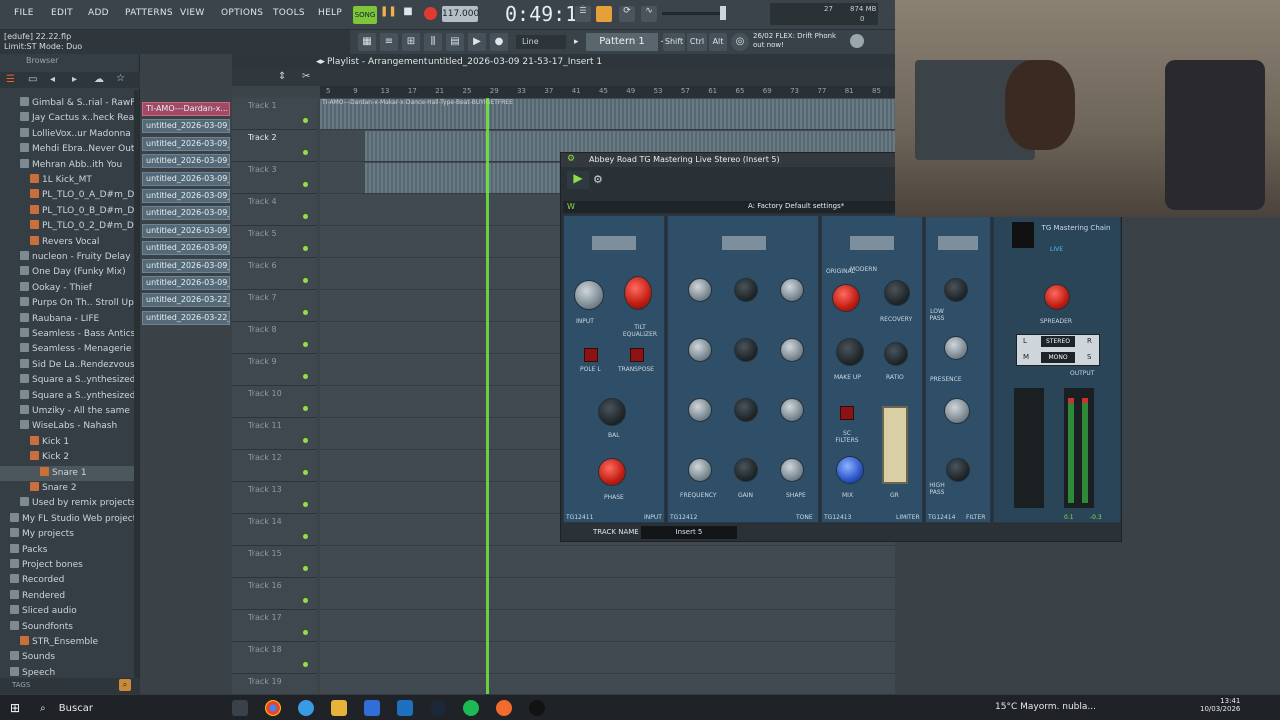  Describe the element at coordinates (330, 13) in the screenshot. I see `menu-help: HELP` at that location.